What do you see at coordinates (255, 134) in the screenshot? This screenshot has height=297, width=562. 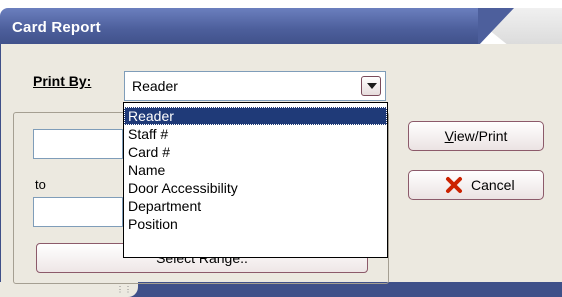 I see `dropdown-option-staff: Staff #` at bounding box center [255, 134].